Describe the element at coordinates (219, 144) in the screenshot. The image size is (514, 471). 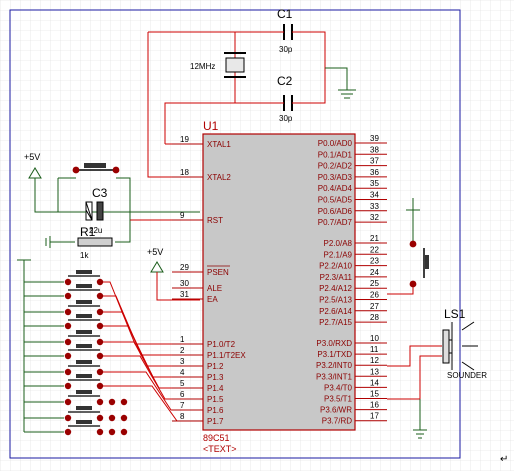
I see `pin-name: XTAL1` at that location.